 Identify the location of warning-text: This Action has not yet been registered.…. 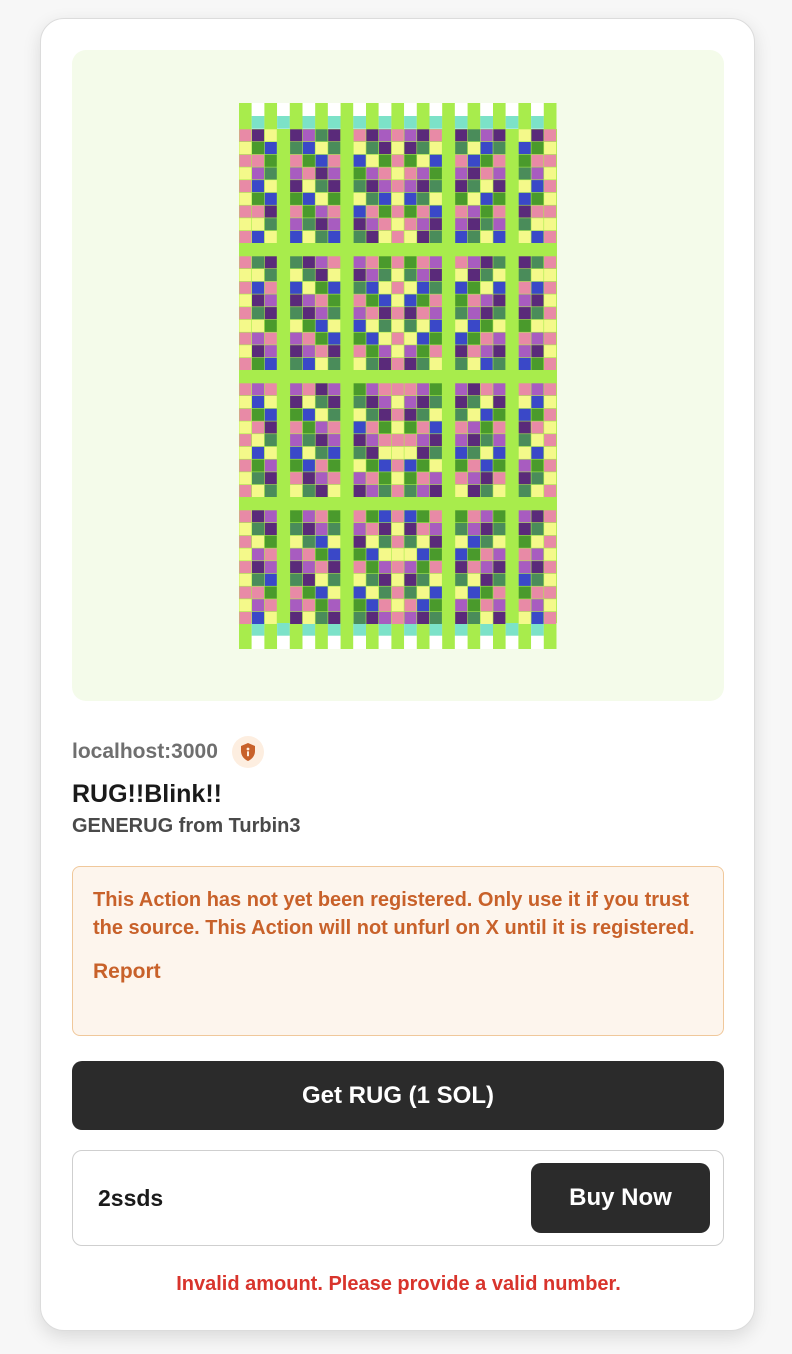
(394, 914).